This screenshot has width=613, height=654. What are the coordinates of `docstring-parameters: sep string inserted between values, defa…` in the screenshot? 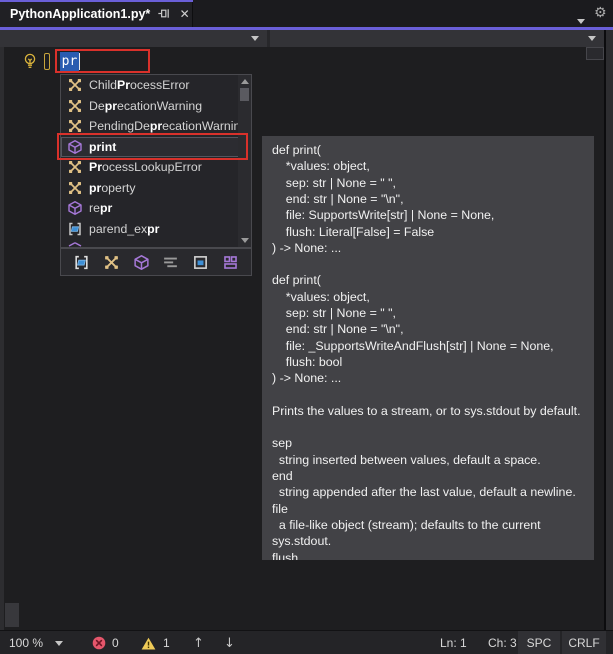 It's located at (424, 498).